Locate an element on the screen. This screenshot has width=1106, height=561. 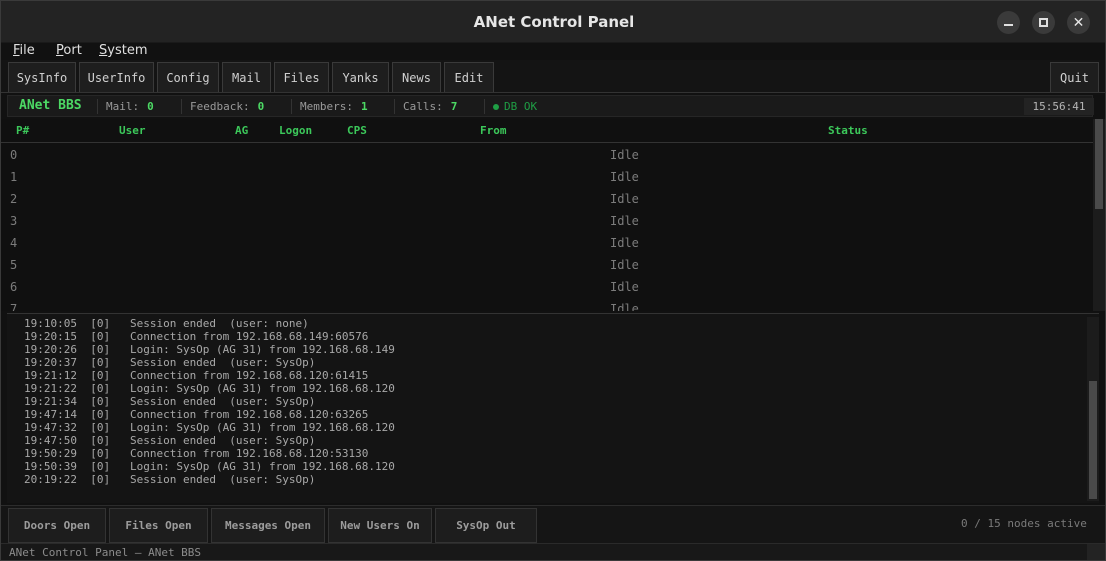
db-status-dot-icon is located at coordinates (496, 107).